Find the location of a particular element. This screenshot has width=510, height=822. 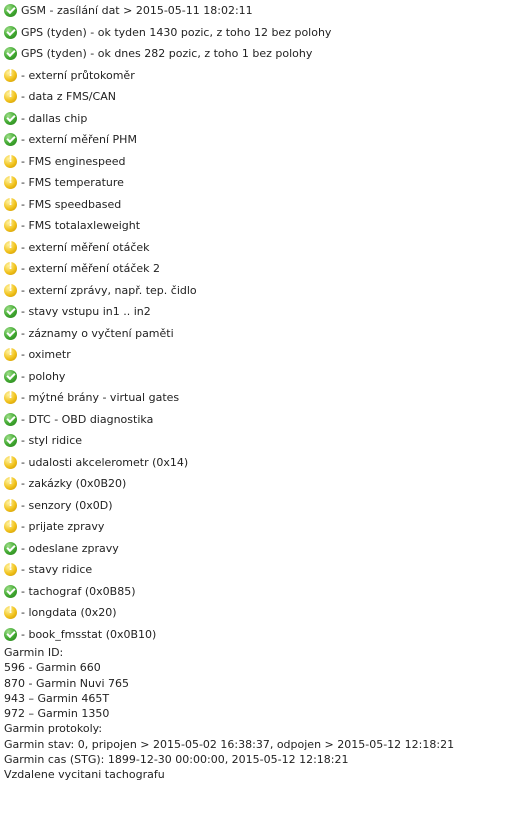

garmin-protocols-heading: Garmin protokoly: is located at coordinates (53, 729).